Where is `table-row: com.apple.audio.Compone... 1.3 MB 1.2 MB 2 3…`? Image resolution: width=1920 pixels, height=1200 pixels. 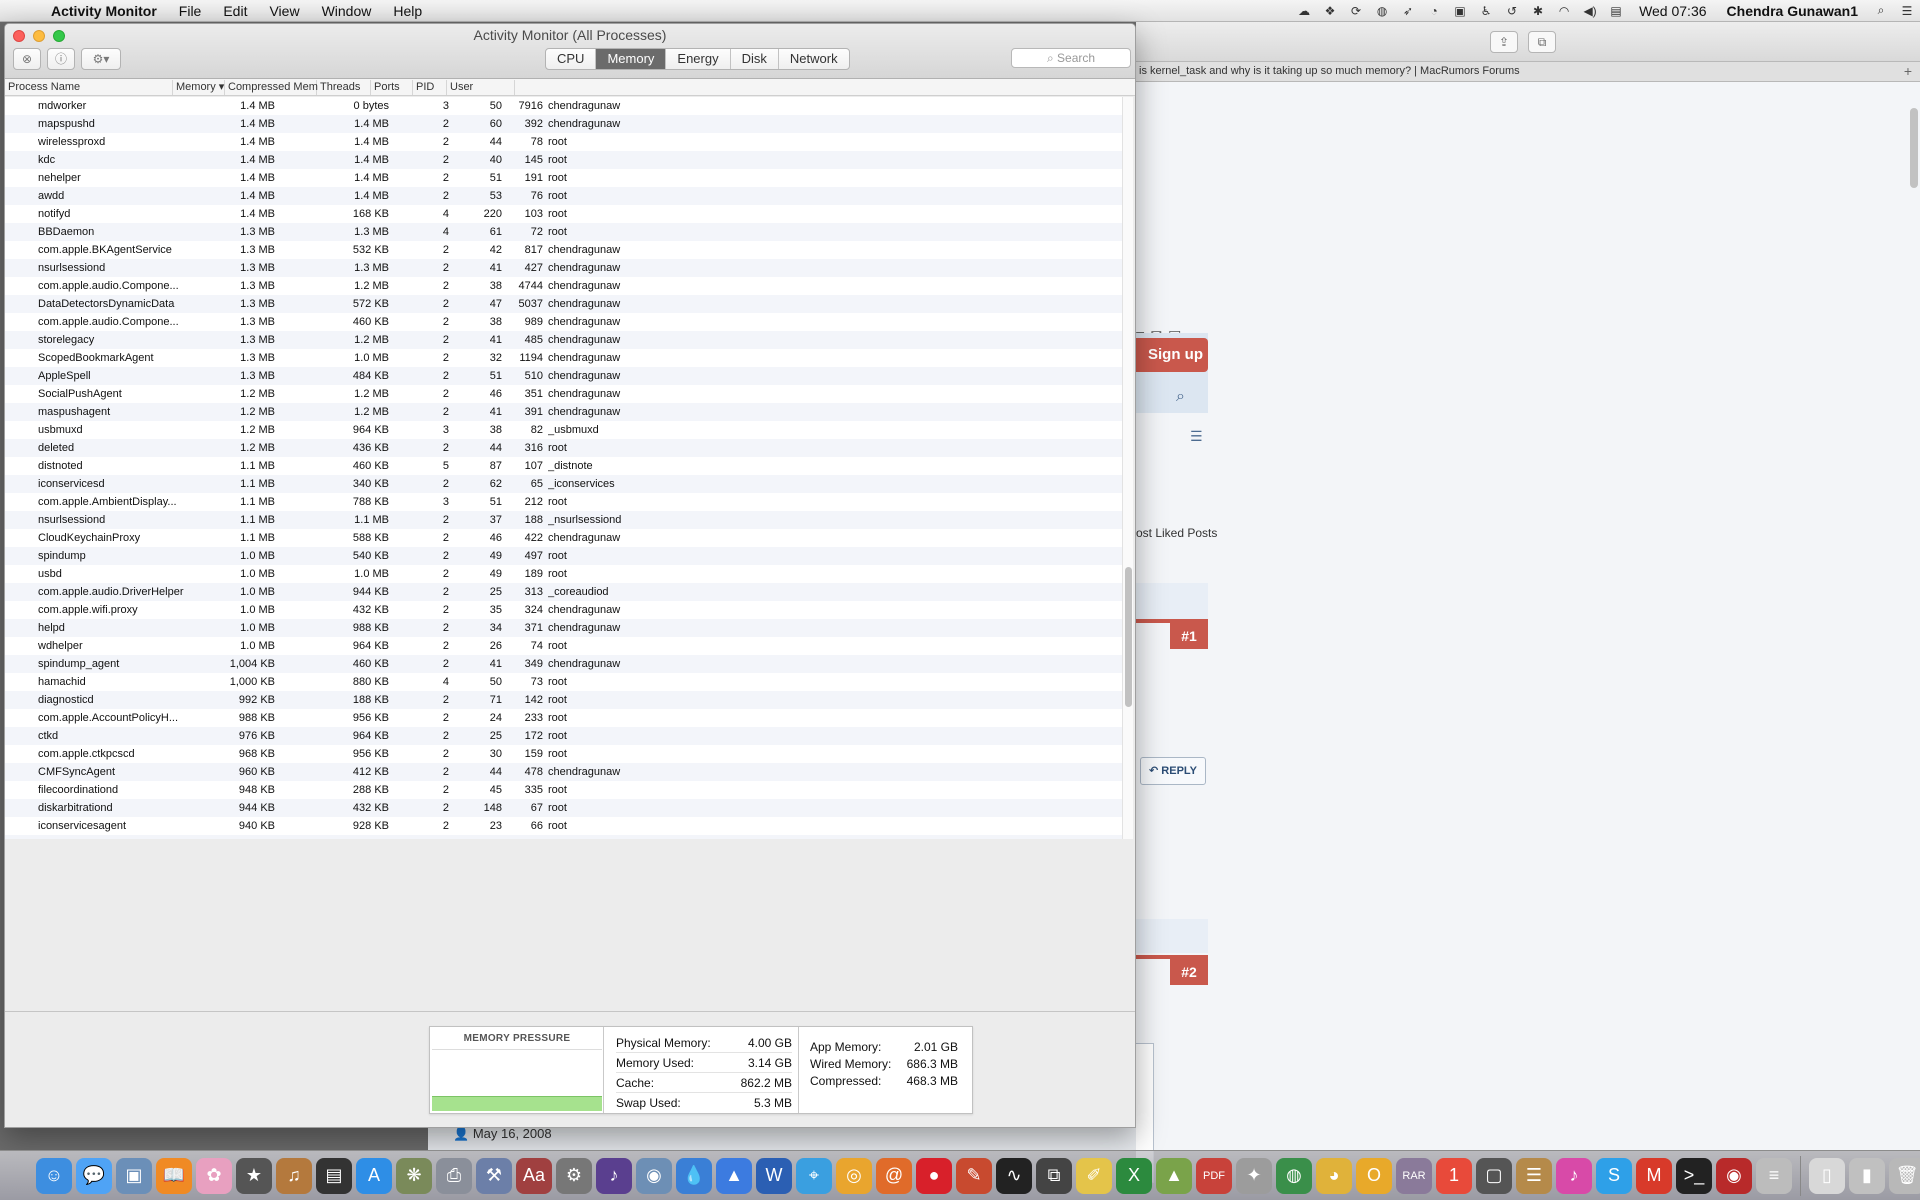 table-row: com.apple.audio.Compone... 1.3 MB 1.2 MB 2 3… is located at coordinates (565, 286).